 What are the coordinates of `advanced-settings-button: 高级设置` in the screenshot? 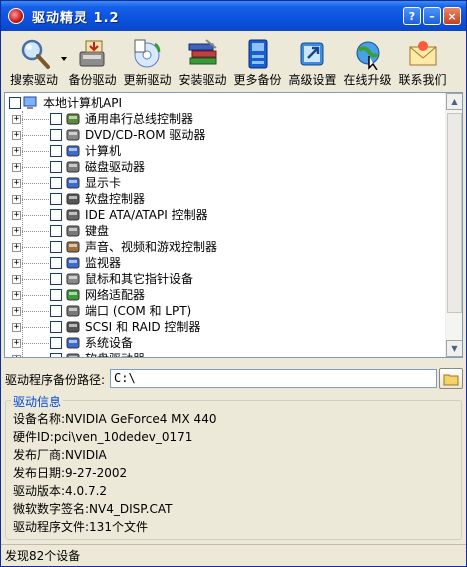 It's located at (312, 61).